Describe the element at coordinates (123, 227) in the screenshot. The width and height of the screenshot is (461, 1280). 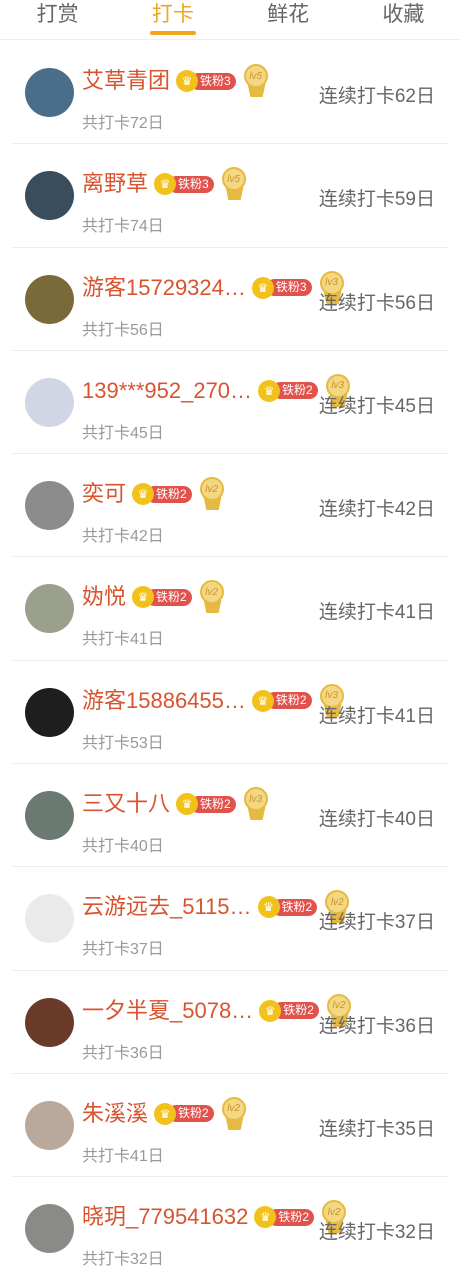
I see `total-checkins: 共打卡74日` at that location.